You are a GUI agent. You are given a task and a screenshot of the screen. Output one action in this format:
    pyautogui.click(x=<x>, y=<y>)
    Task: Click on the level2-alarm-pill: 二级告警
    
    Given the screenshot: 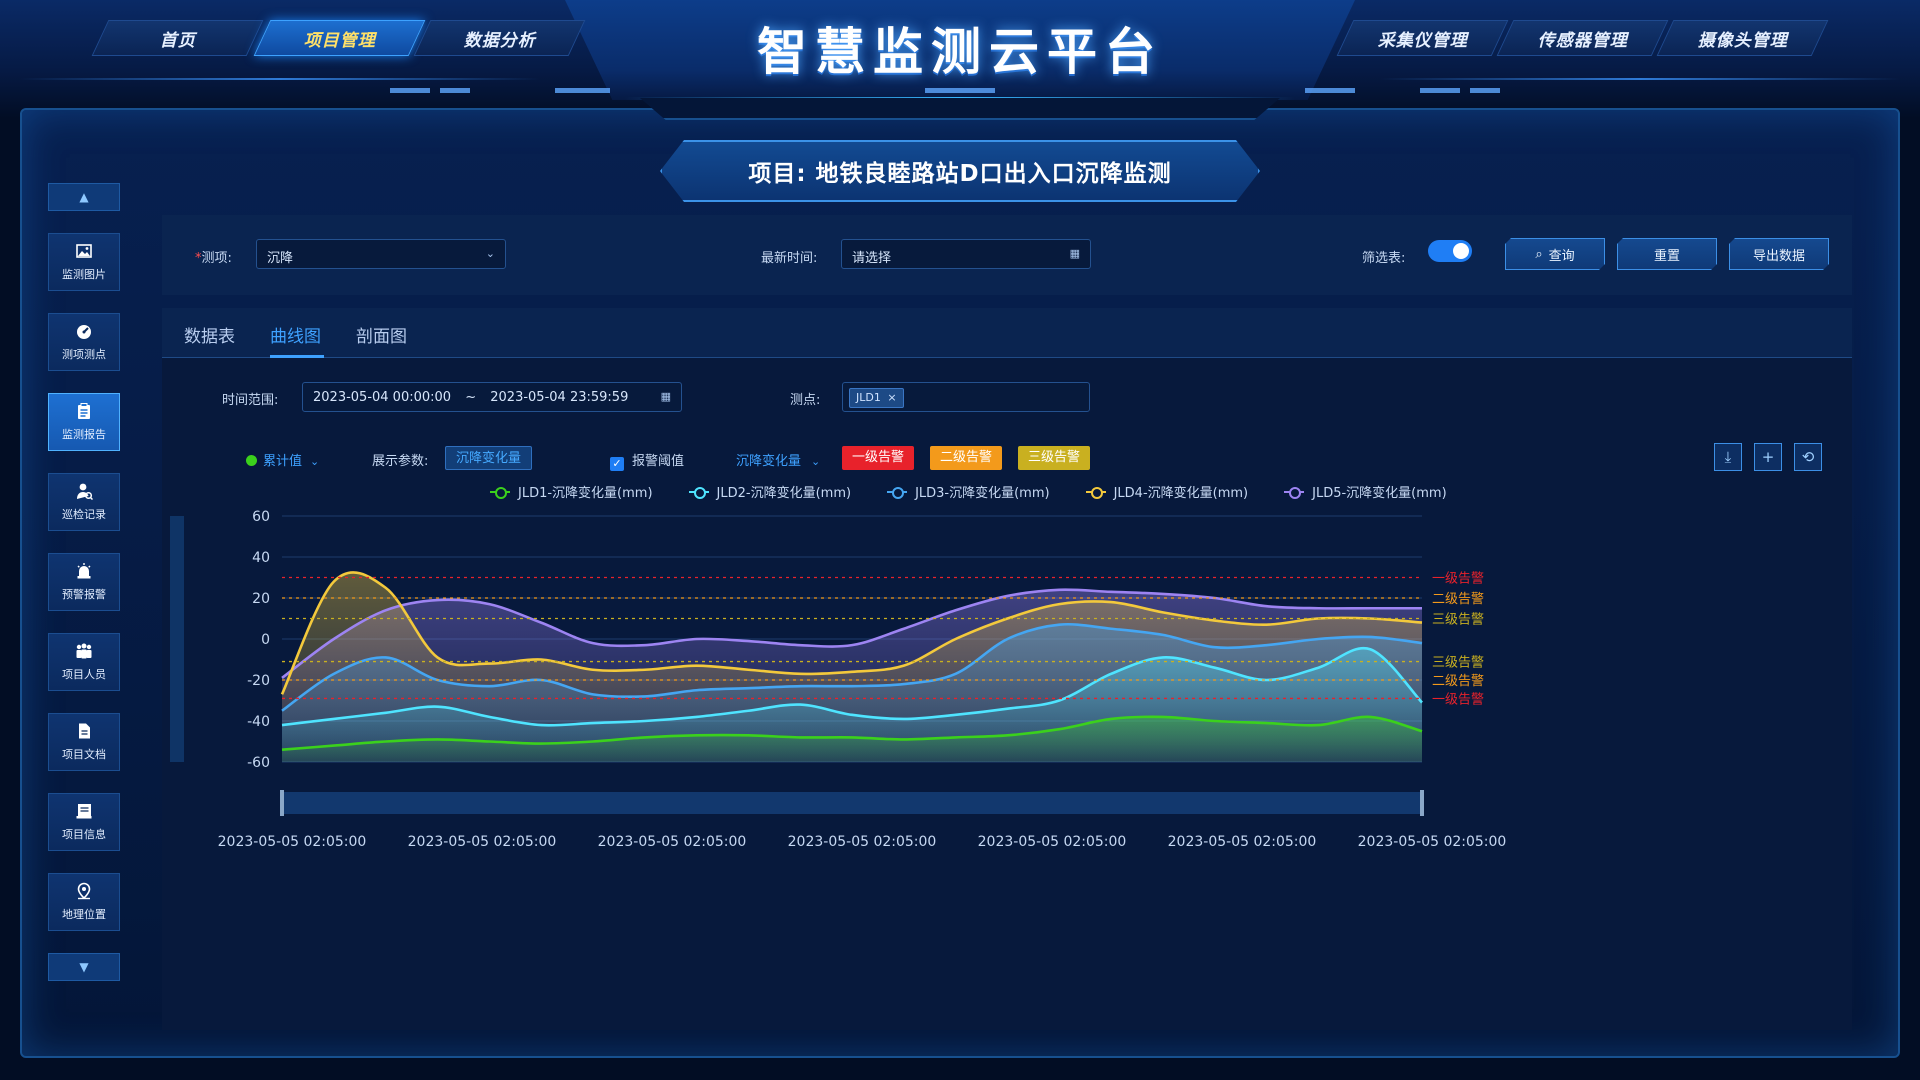 What is the action you would take?
    pyautogui.click(x=966, y=458)
    